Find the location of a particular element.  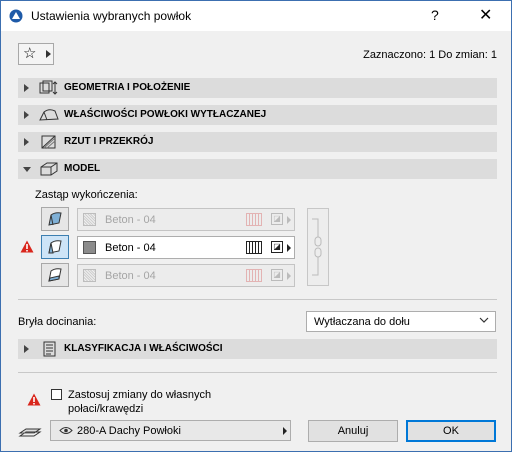

finish-row-top: Beton - 04 ◪ is located at coordinates (186, 219).